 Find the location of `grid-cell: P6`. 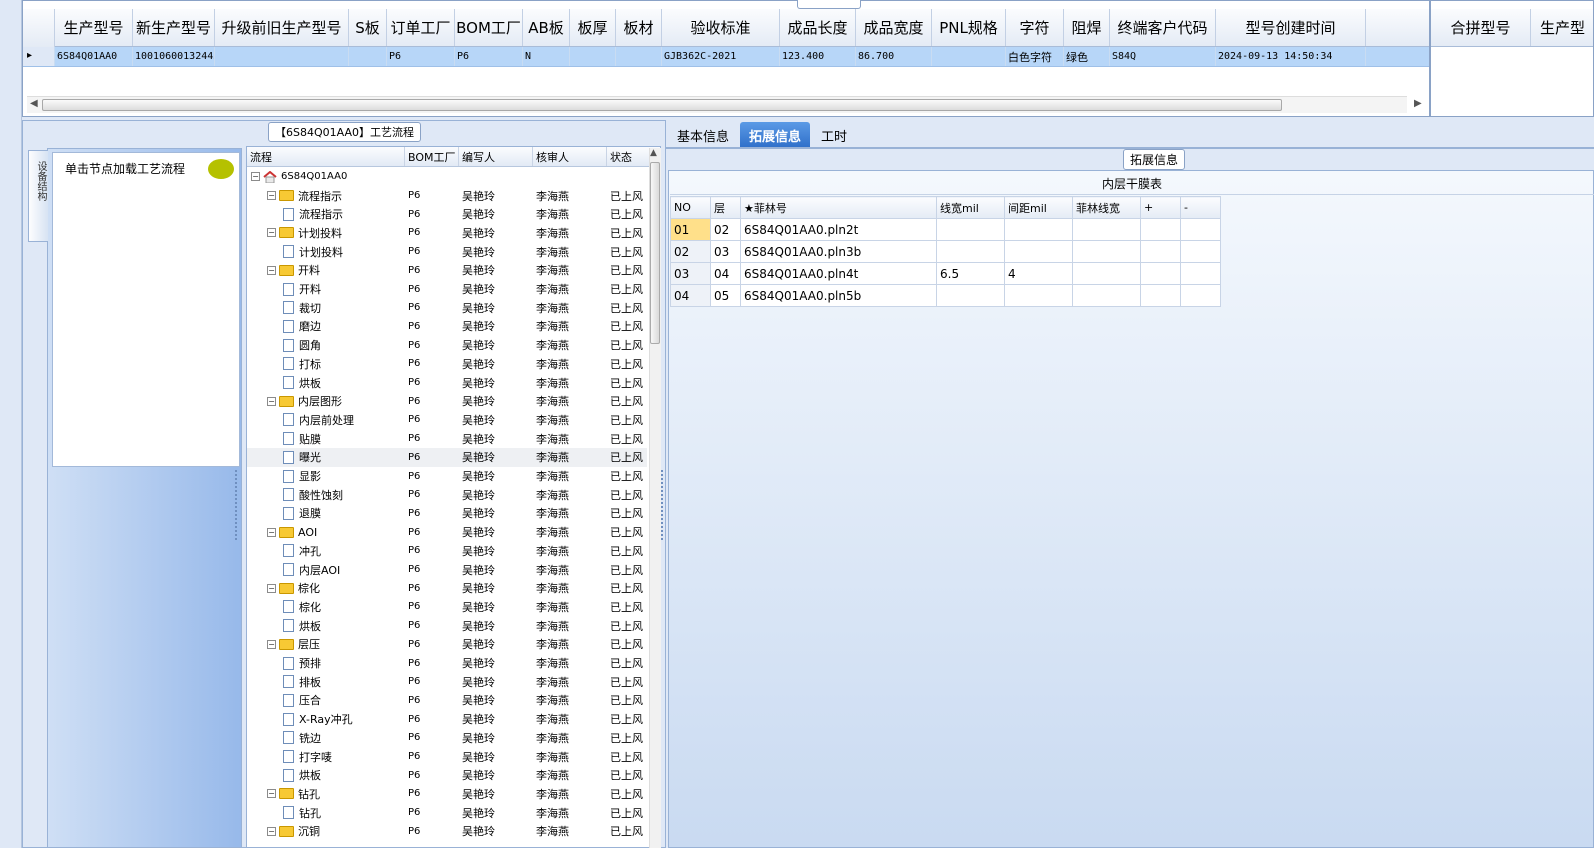

grid-cell: P6 is located at coordinates (421, 56).